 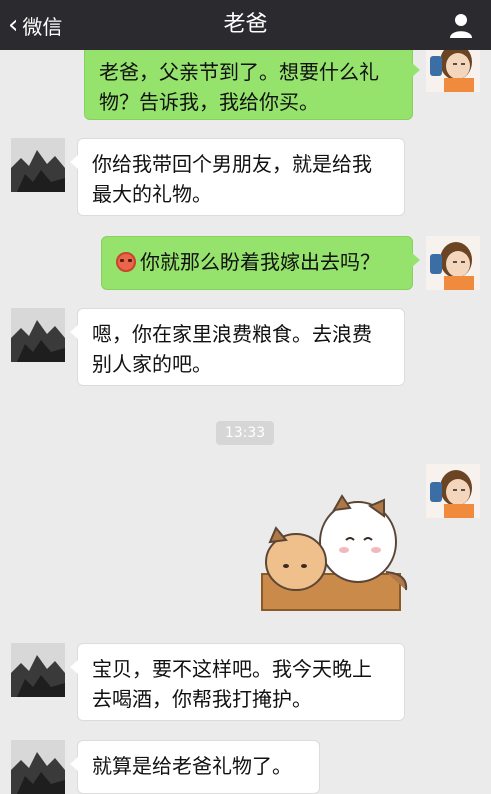 I want to click on message-text: 你就那么盼着我嫁出去吗？, so click(x=260, y=262).